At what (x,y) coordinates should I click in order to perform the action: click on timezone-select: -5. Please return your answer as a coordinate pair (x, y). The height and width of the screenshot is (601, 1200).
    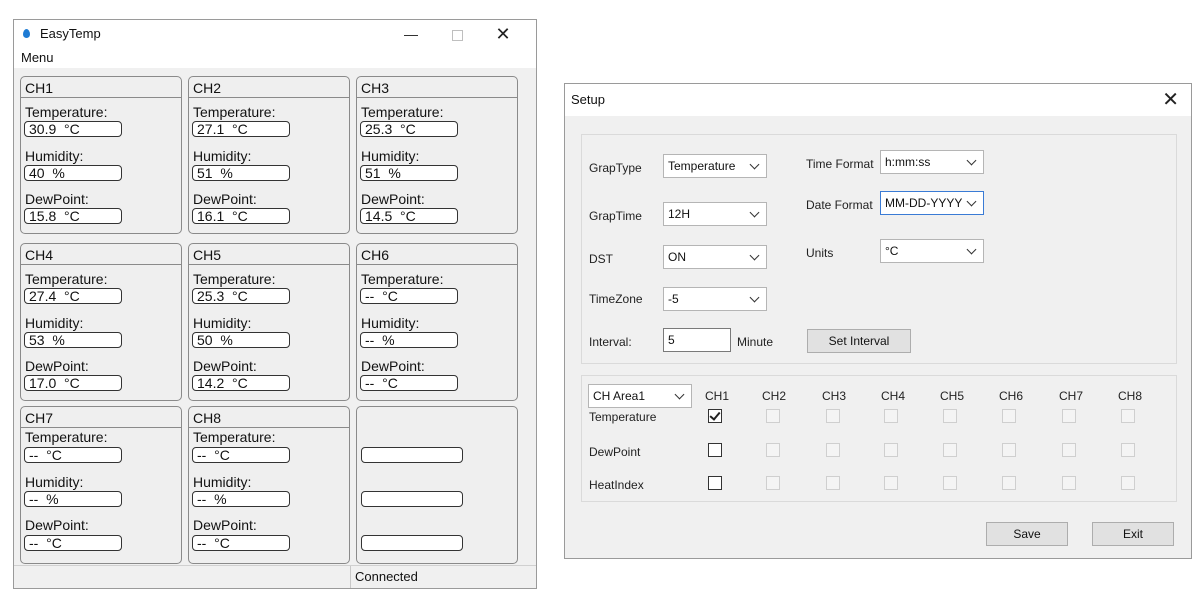
    Looking at the image, I should click on (715, 299).